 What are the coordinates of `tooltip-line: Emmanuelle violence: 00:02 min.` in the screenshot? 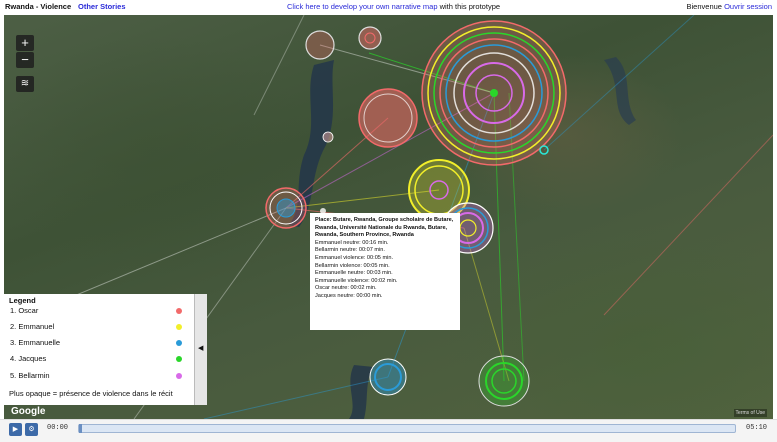 It's located at (356, 280).